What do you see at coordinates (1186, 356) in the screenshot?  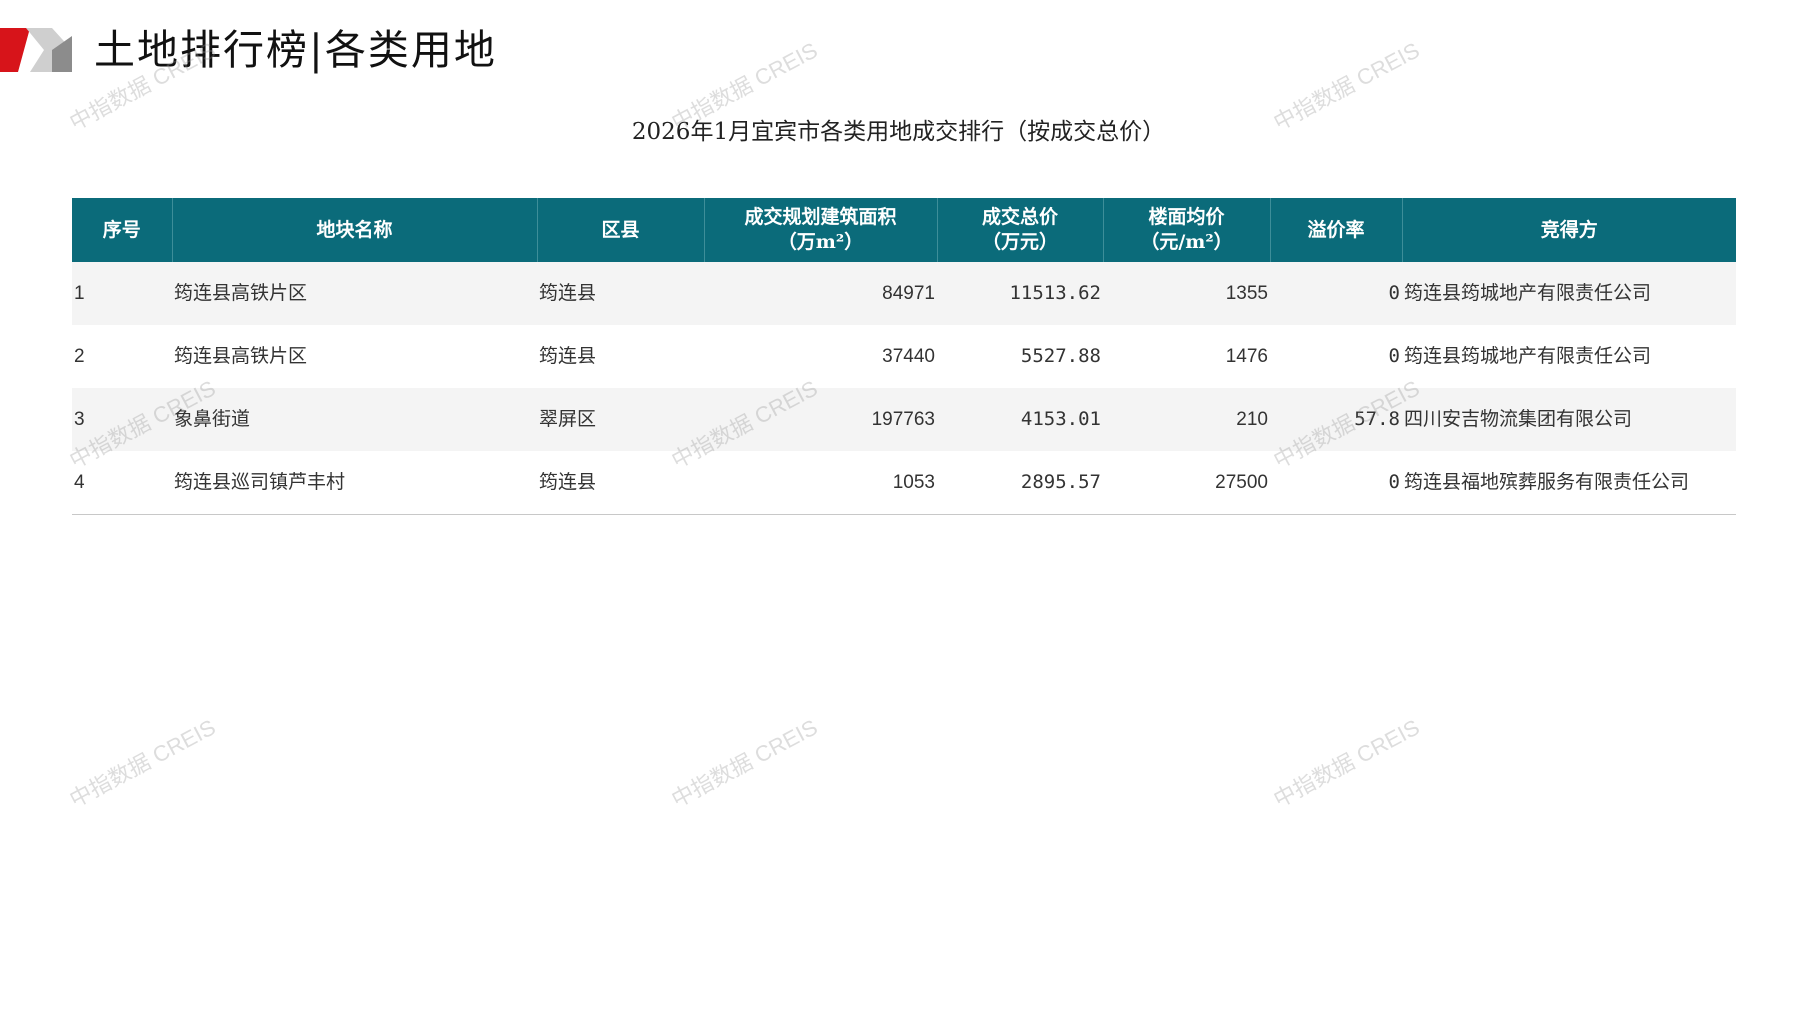 I see `cell-floor-price: 1476` at bounding box center [1186, 356].